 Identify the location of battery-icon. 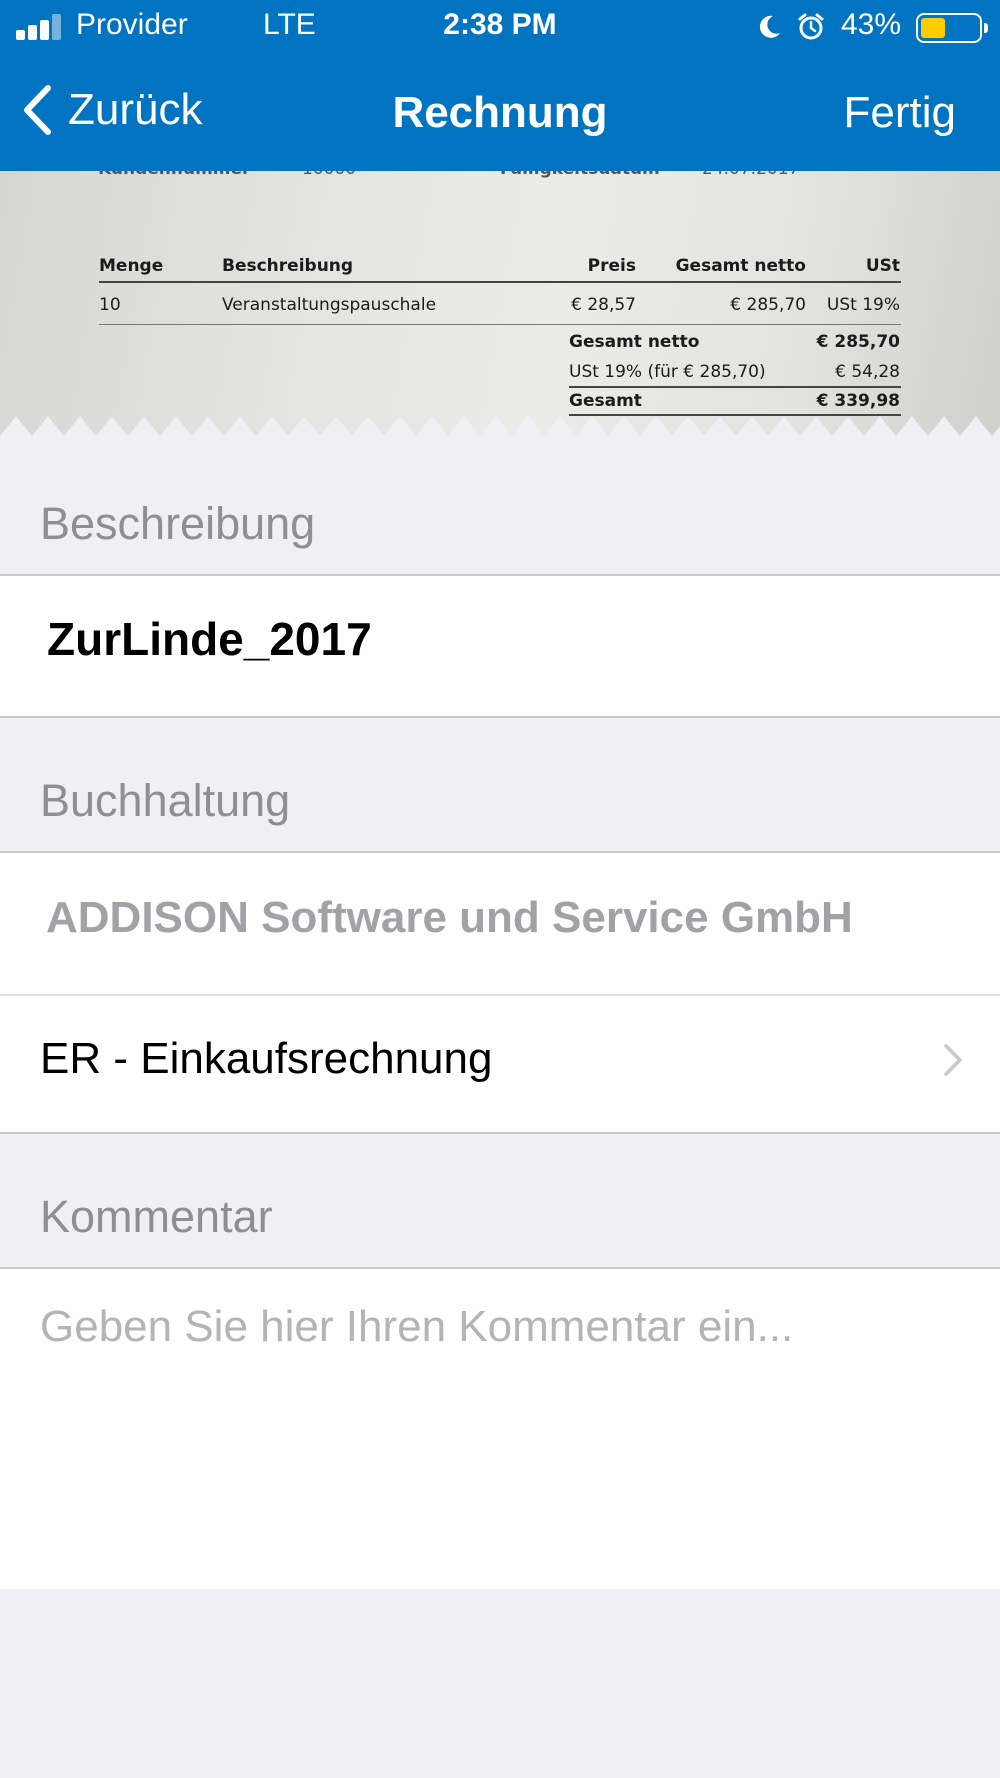
(952, 28).